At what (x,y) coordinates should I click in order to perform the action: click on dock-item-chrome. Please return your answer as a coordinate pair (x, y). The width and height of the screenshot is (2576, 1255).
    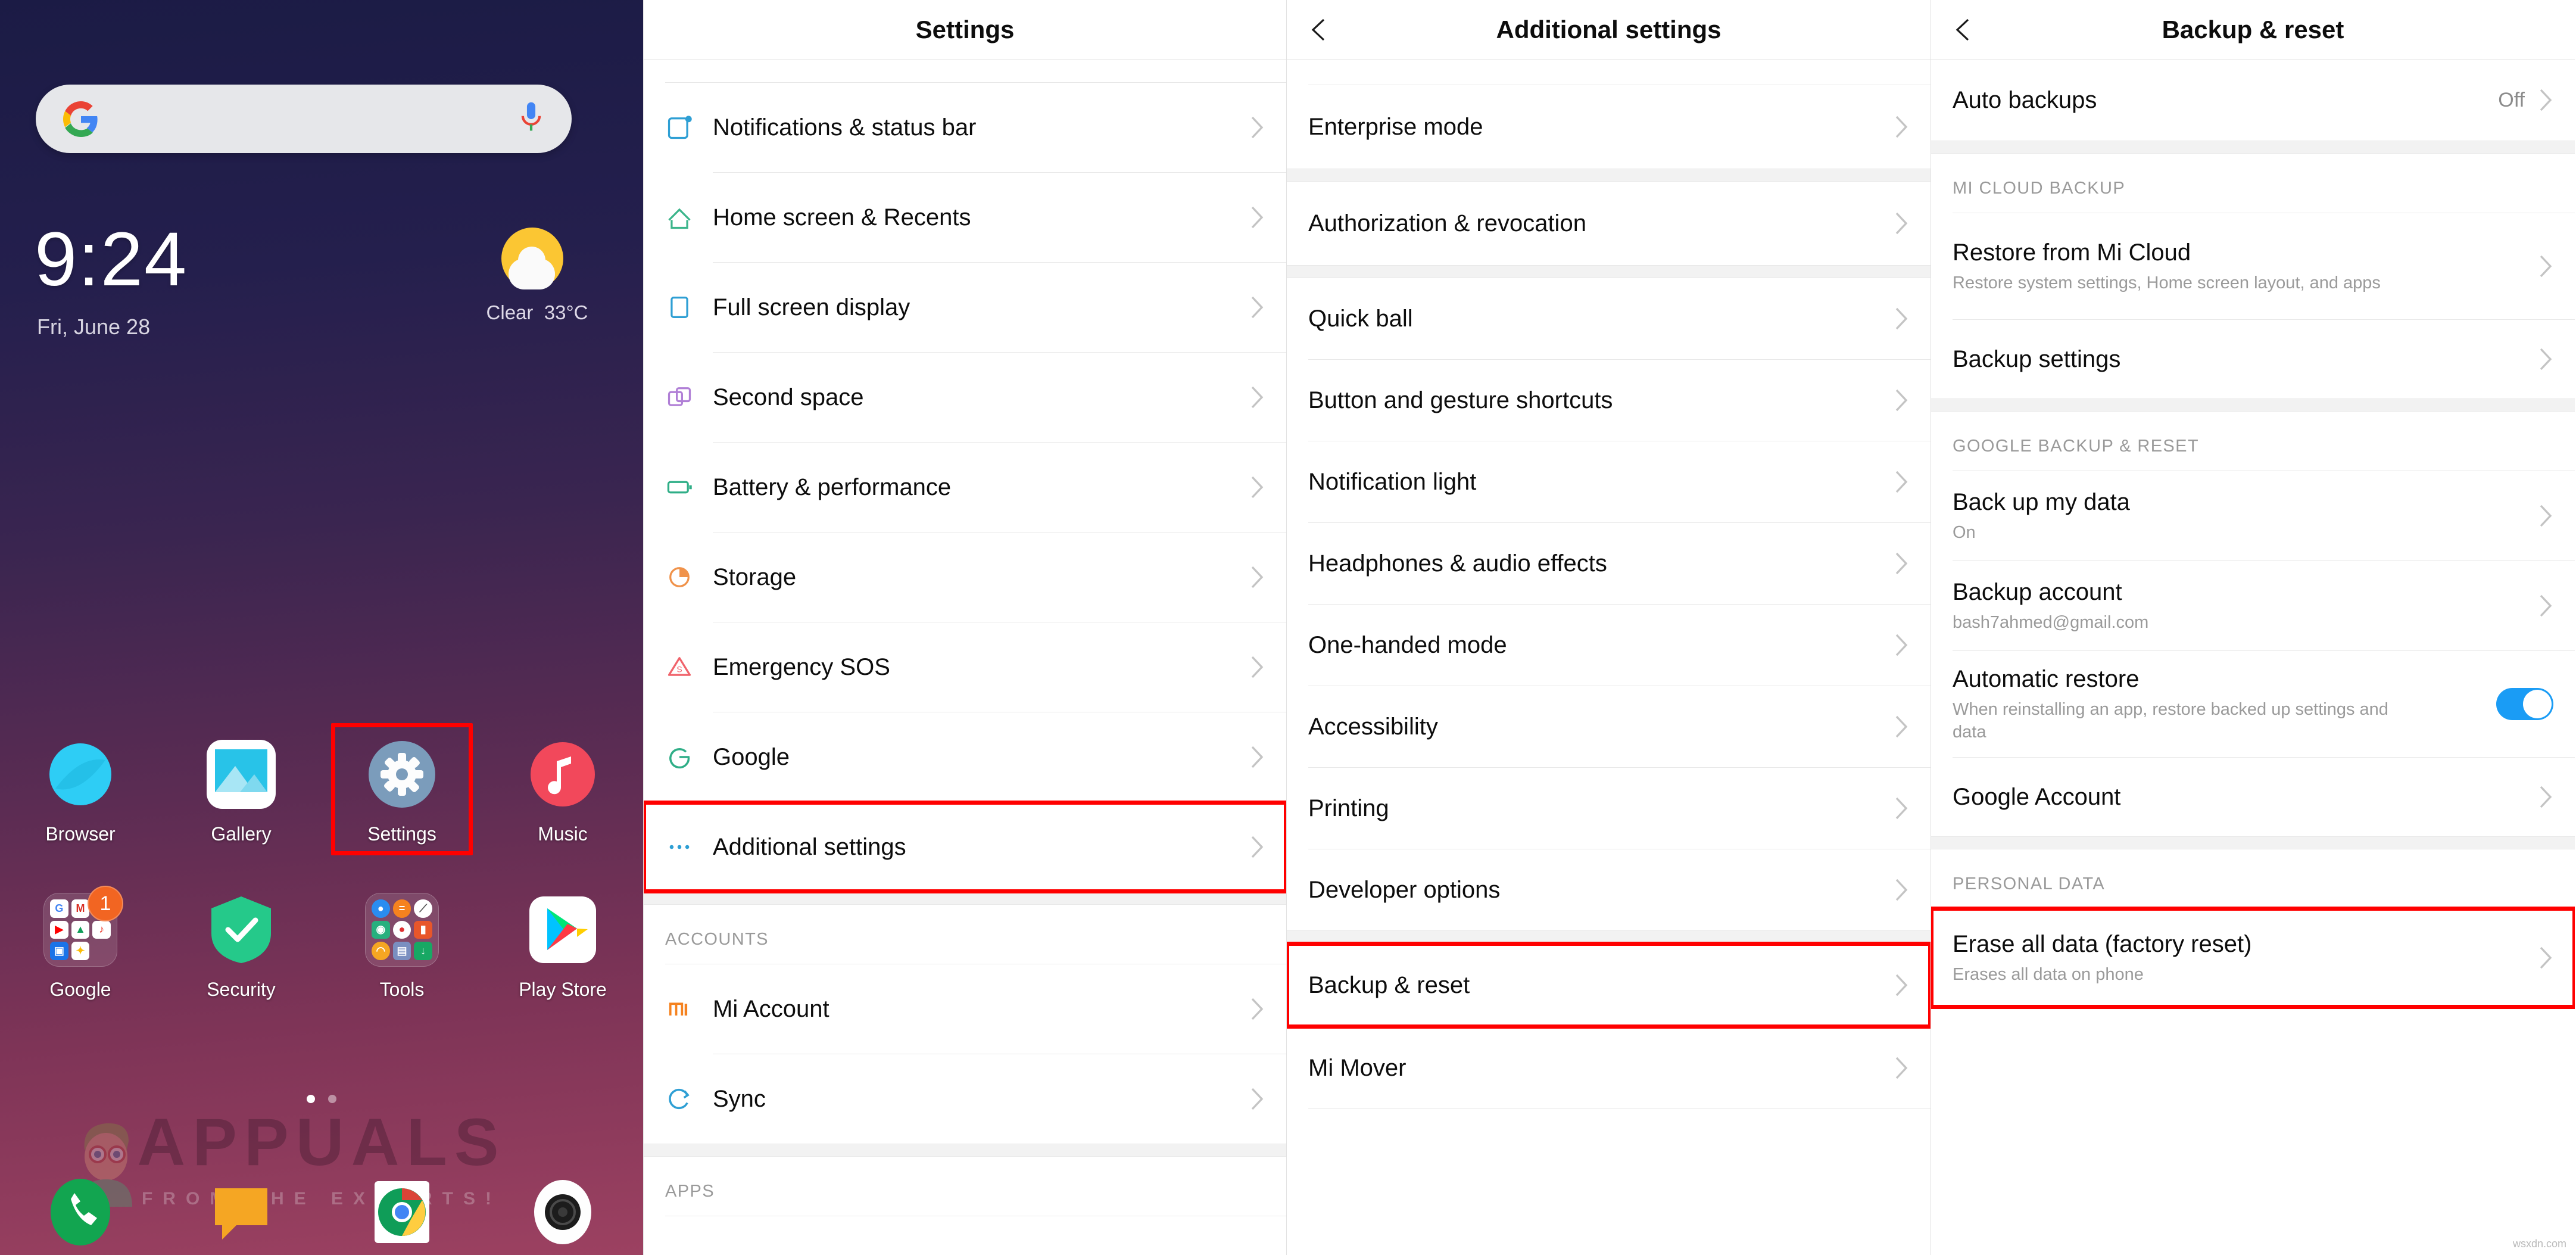
    Looking at the image, I should click on (402, 1212).